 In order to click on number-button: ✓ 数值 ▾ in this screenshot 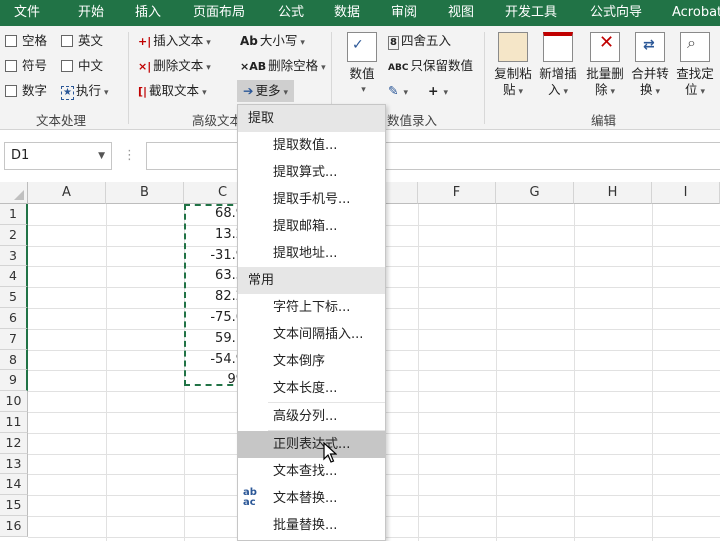, I will do `click(362, 65)`.